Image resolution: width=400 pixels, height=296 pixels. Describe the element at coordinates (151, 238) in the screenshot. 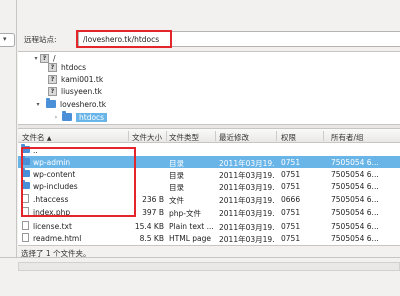

I see `file-size: 8.5 KB` at that location.